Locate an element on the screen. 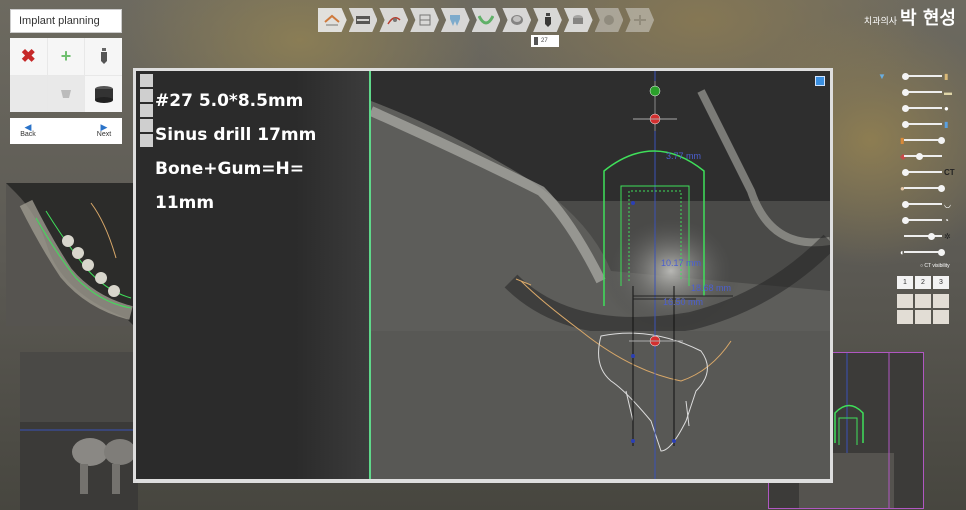  crown-icon is located at coordinates (516, 20).